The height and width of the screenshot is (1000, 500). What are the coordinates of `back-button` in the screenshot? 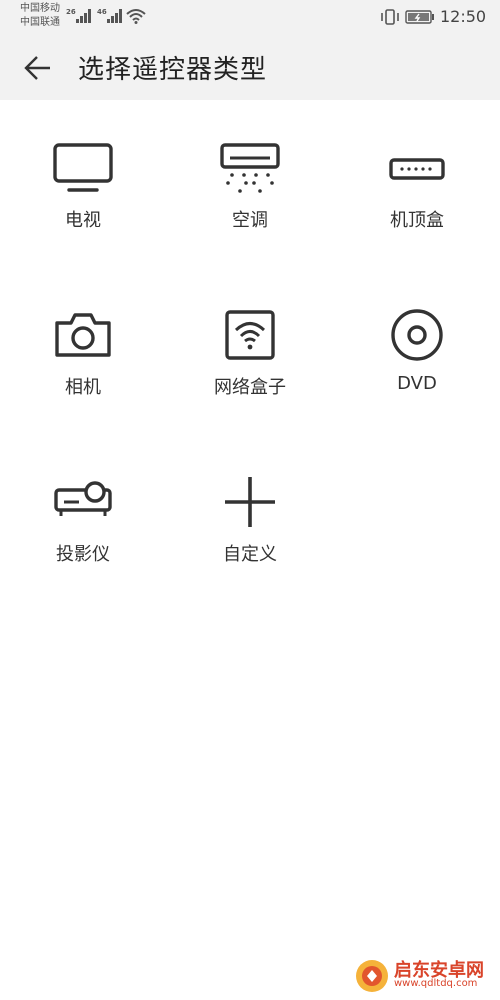 It's located at (38, 68).